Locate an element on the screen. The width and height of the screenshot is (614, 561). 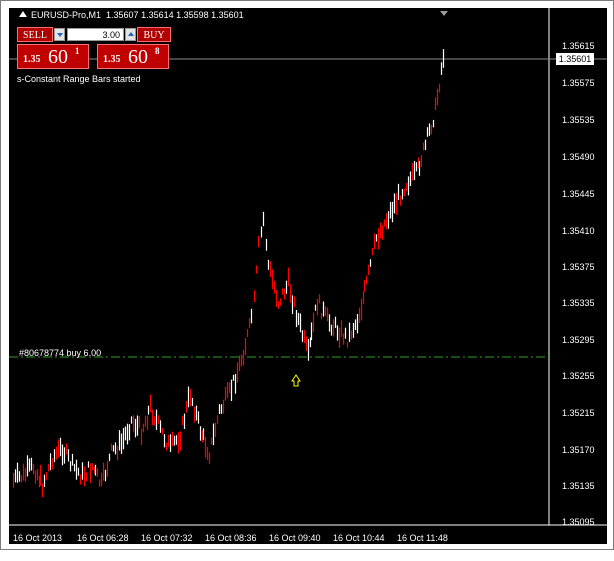
y-tick-label: 1.35215 is located at coordinates (578, 413).